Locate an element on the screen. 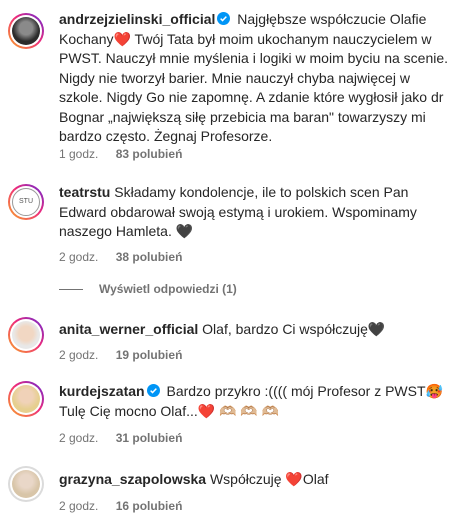 The width and height of the screenshot is (466, 520). likes-count: 83 polubień is located at coordinates (149, 154).